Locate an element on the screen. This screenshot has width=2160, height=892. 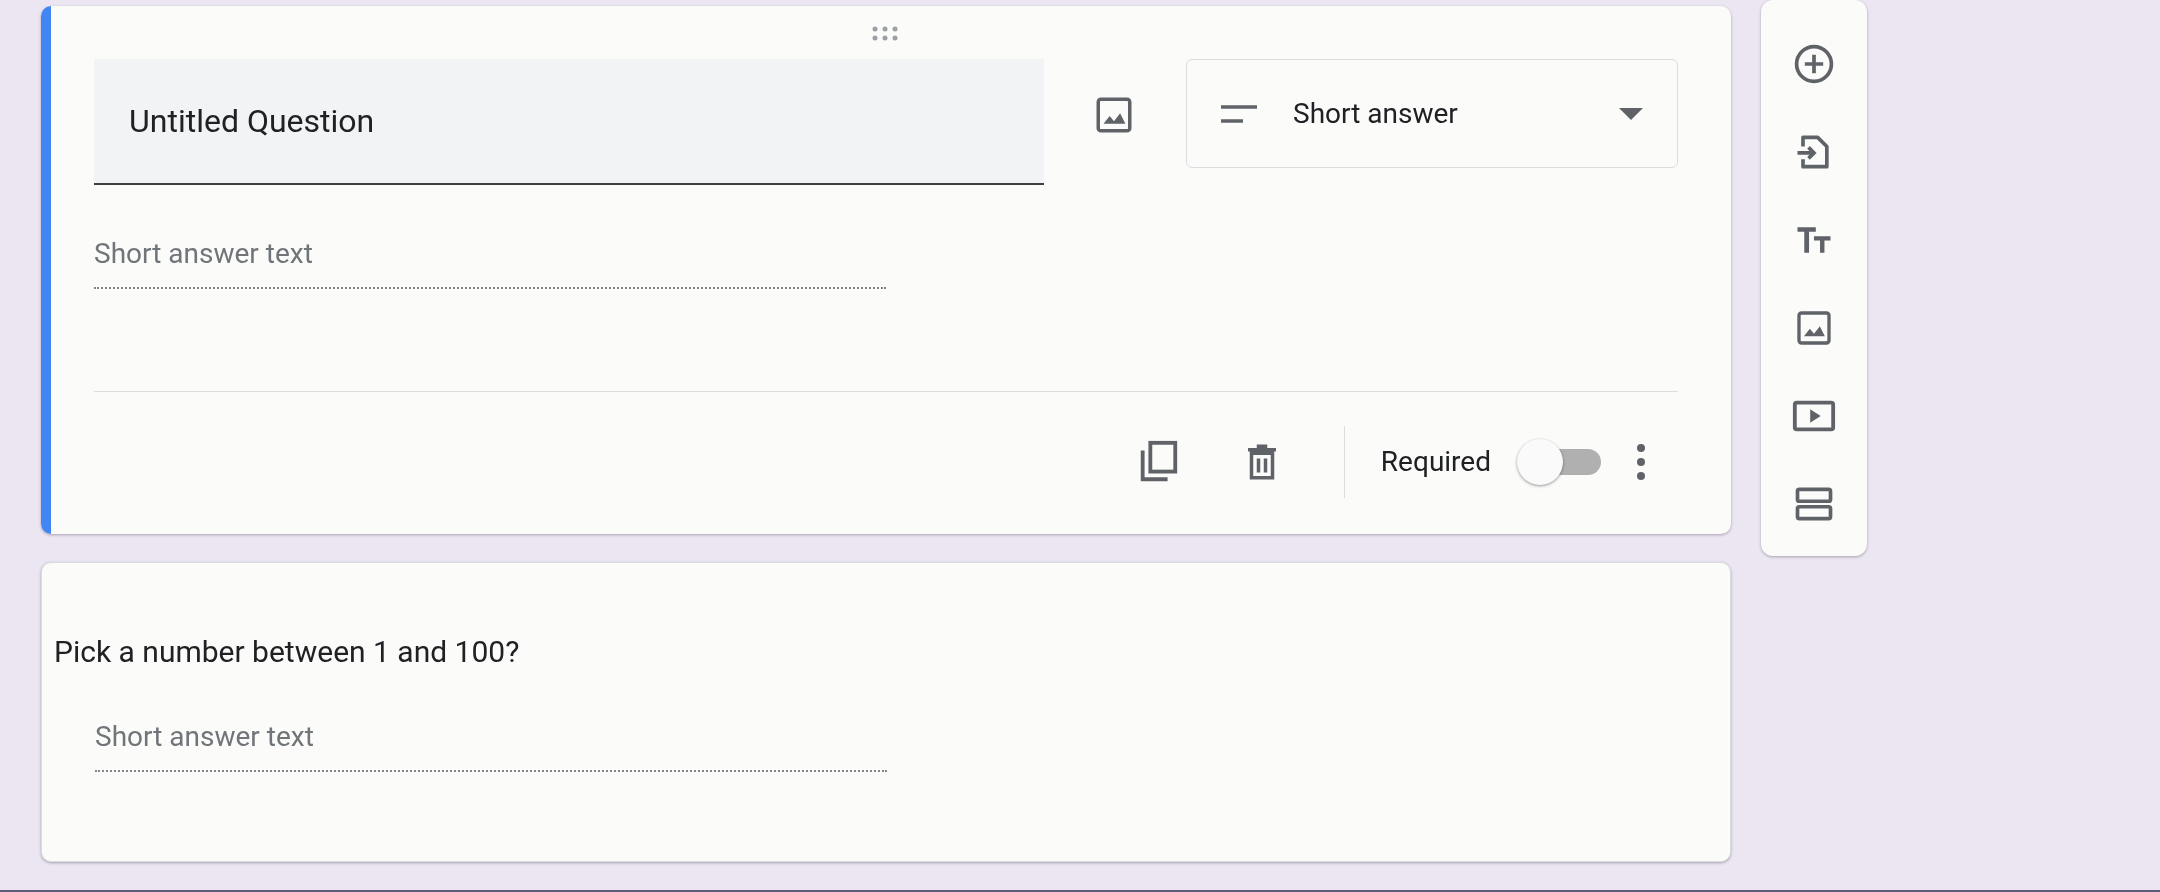
question-type-dropdown: Short answer is located at coordinates (1432, 113).